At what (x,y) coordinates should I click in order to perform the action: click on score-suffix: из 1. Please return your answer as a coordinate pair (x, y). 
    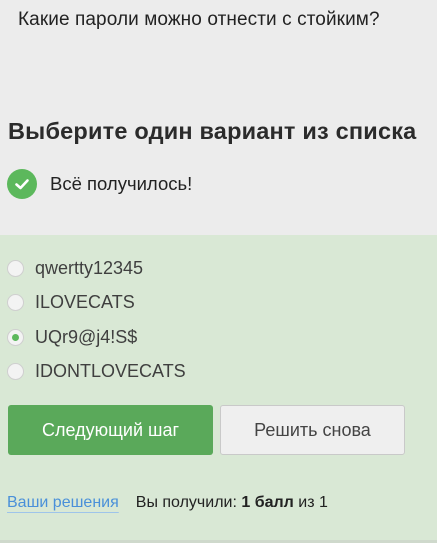
    Looking at the image, I should click on (313, 502).